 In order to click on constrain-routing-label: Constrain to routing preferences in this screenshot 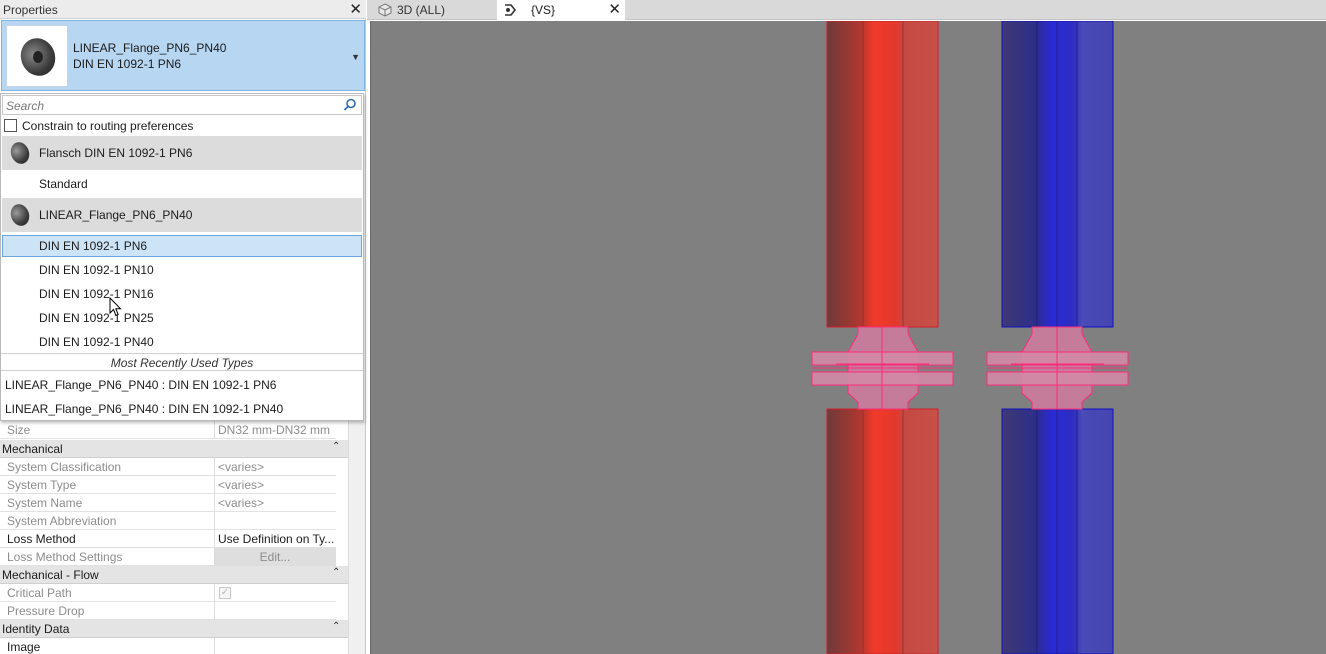, I will do `click(108, 126)`.